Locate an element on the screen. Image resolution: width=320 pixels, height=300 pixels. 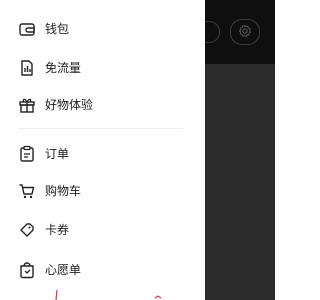
menu-divider is located at coordinates (100, 128).